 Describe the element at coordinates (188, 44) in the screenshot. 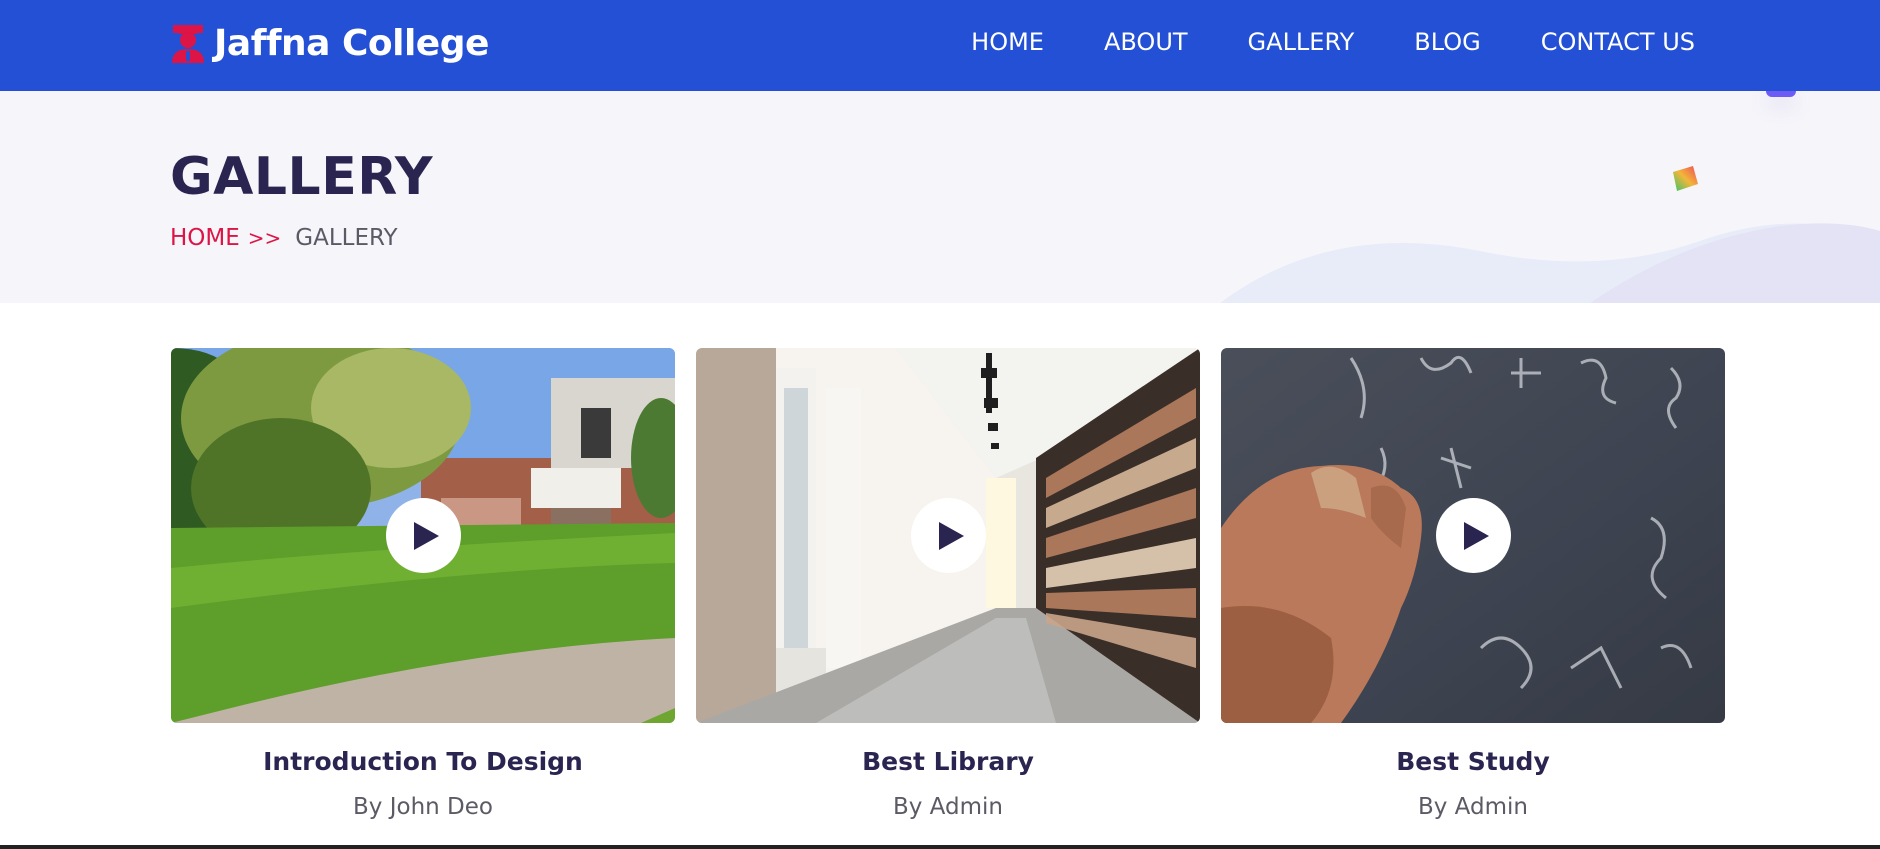

I see `graduate-icon` at that location.